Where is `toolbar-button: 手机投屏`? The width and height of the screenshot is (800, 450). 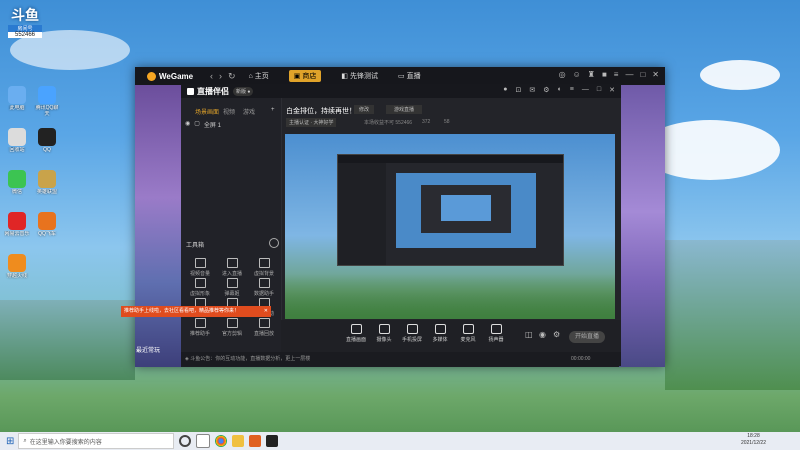 toolbar-button: 手机投屏 is located at coordinates (412, 333).